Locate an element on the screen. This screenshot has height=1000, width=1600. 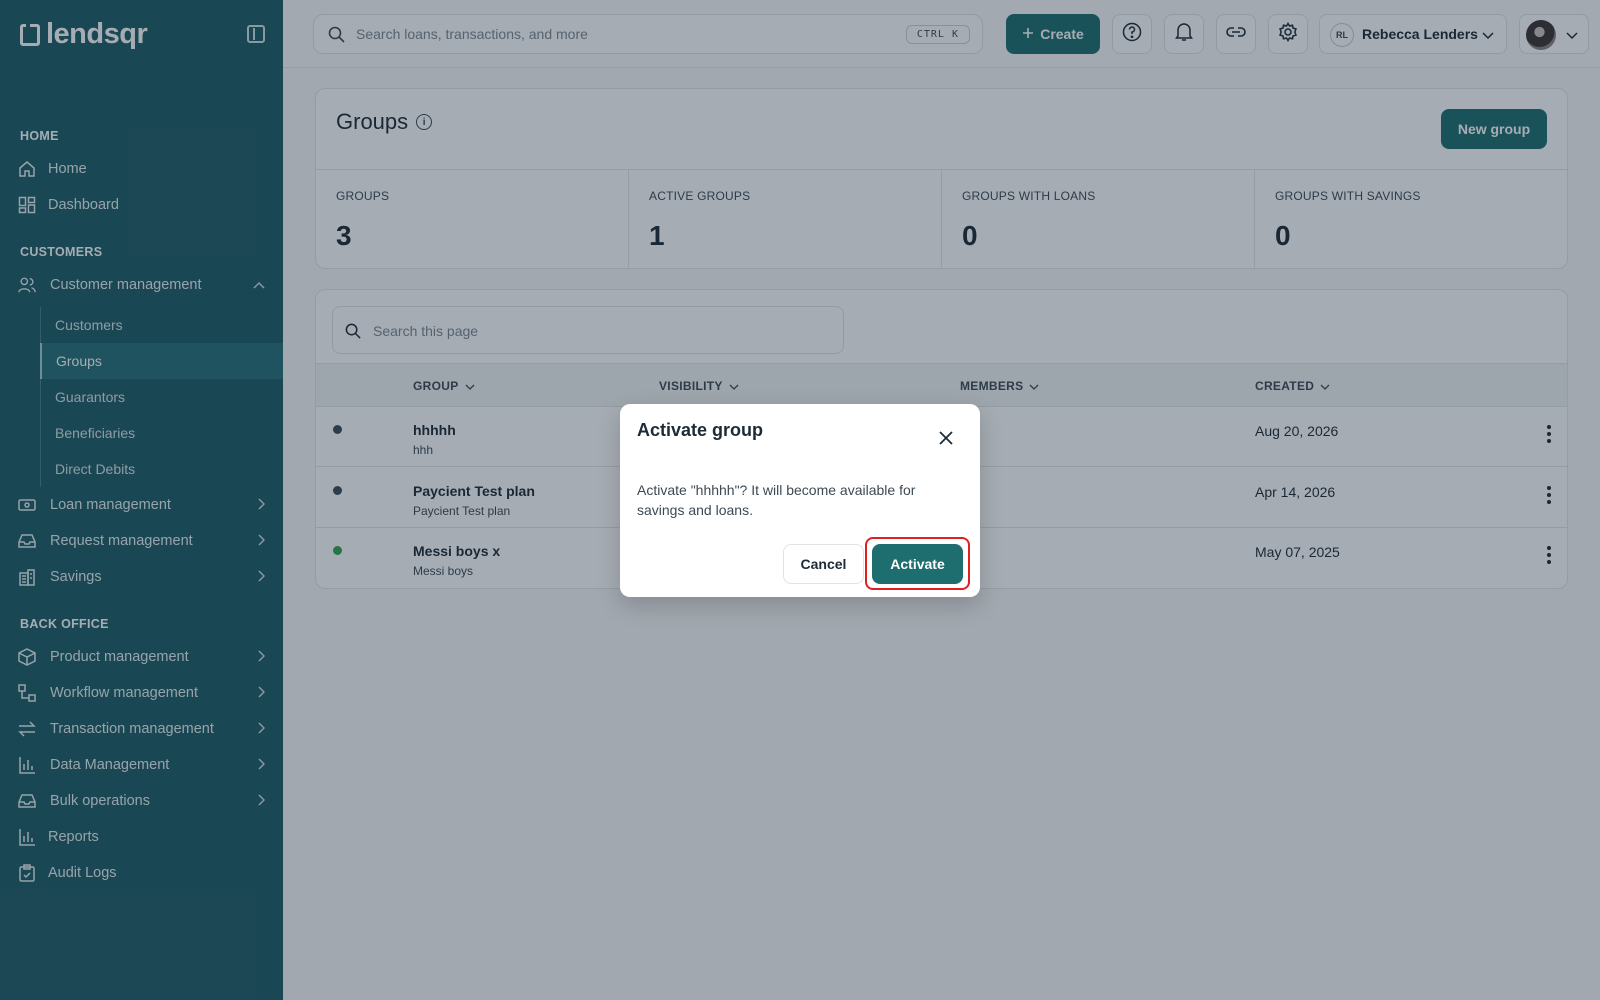
activate-button: Activate is located at coordinates (917, 564).